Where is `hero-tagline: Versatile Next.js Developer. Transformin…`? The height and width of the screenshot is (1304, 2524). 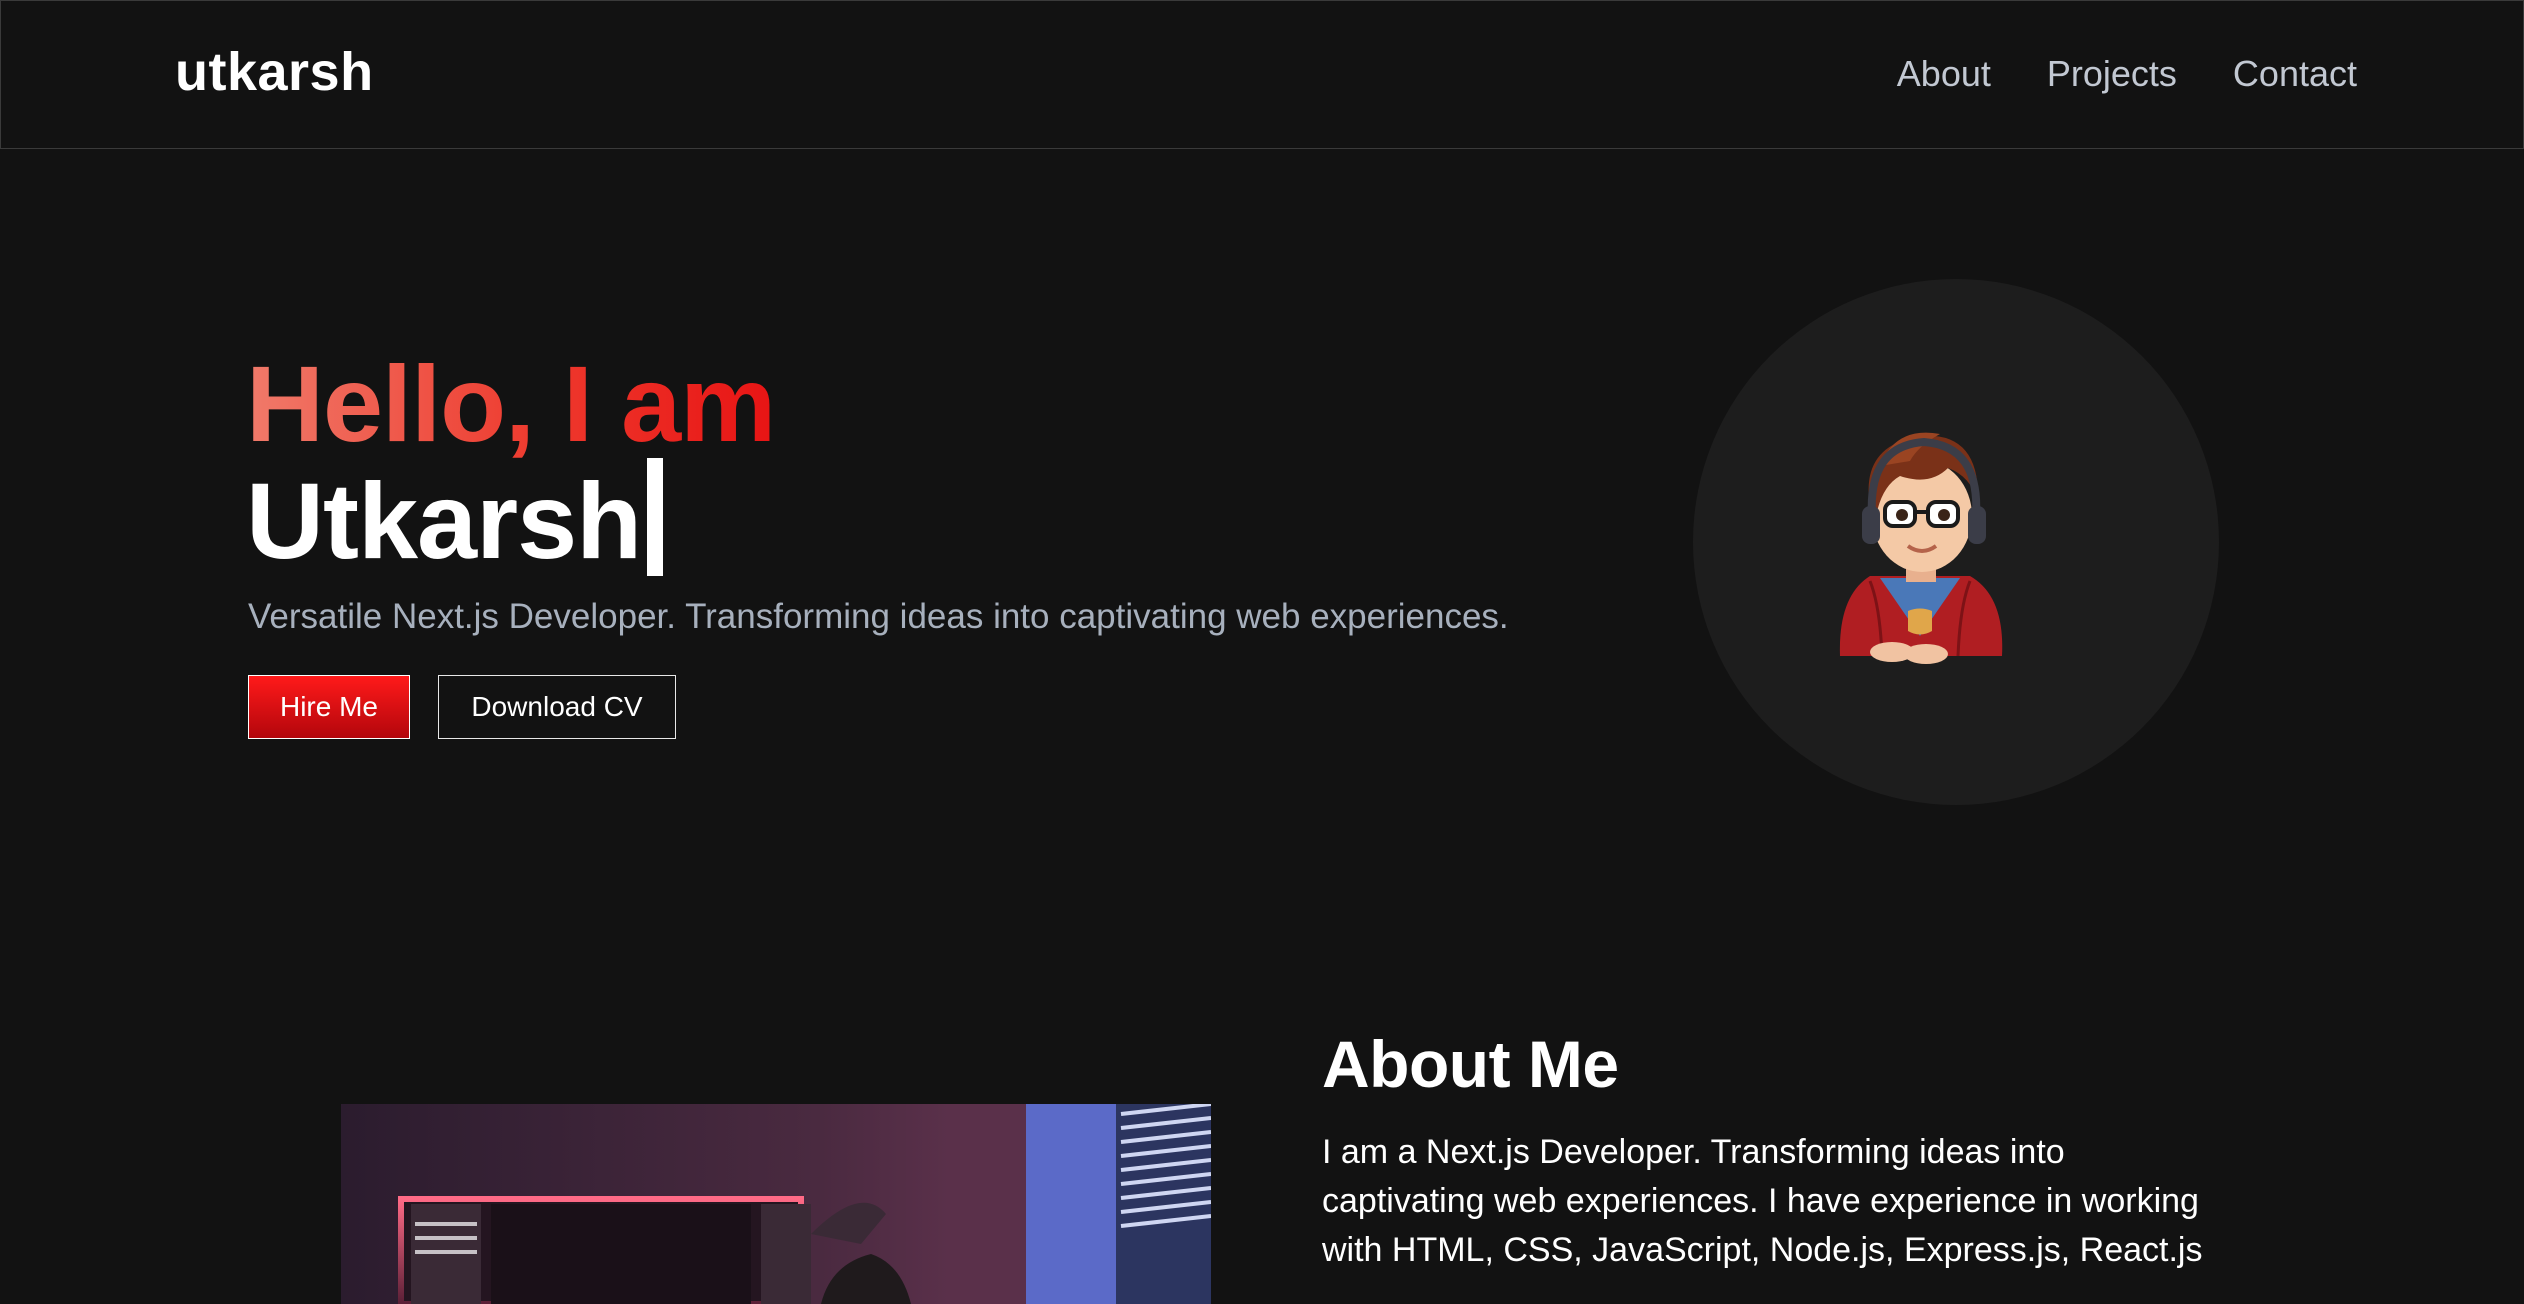 hero-tagline: Versatile Next.js Developer. Transformin… is located at coordinates (878, 616).